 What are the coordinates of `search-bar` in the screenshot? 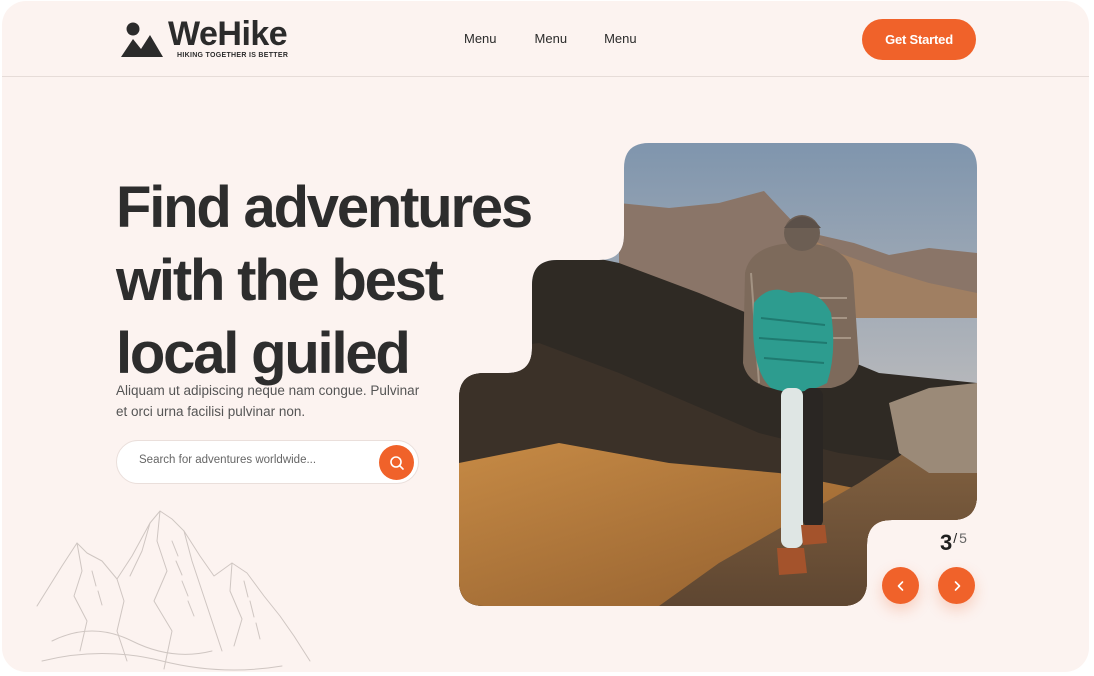 It's located at (267, 462).